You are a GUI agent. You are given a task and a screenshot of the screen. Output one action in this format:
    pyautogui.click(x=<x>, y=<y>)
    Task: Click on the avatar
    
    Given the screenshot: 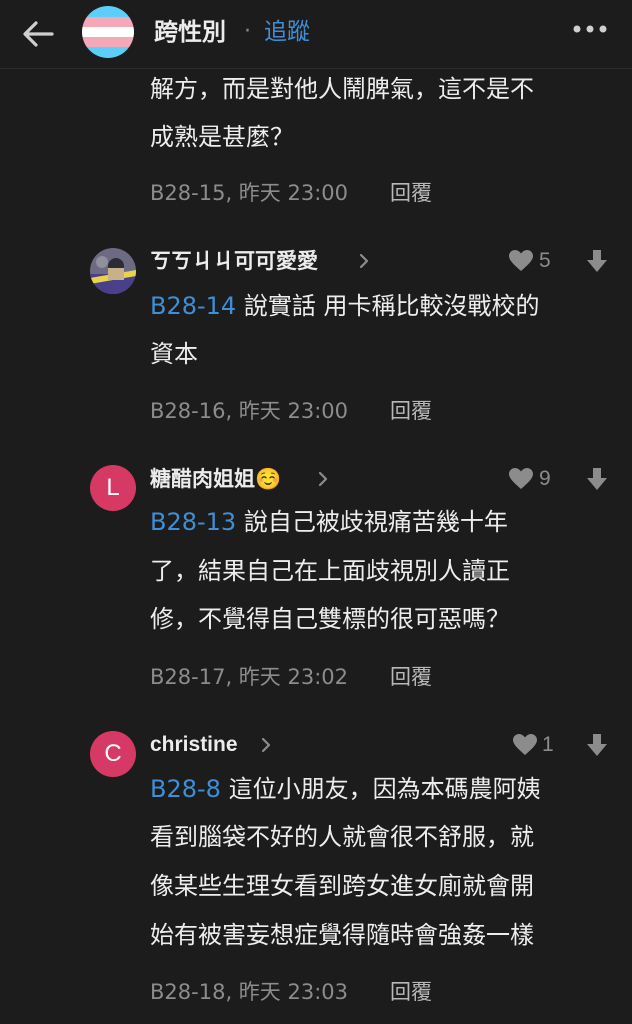 What is the action you would take?
    pyautogui.click(x=113, y=271)
    